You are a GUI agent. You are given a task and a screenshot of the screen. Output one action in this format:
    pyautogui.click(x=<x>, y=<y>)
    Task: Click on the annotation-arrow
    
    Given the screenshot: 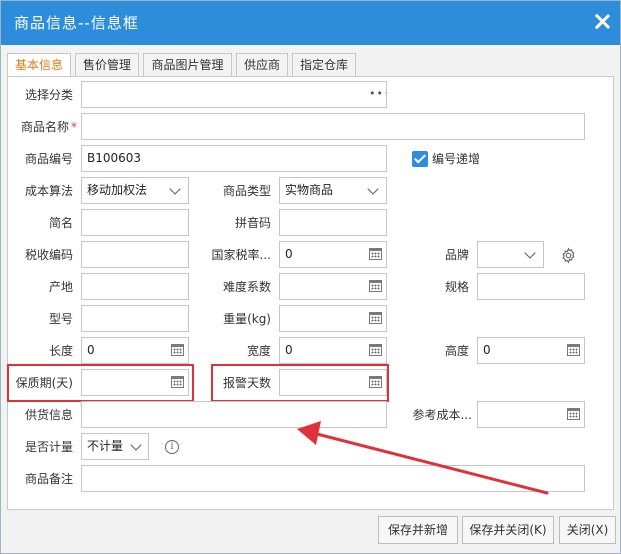 What is the action you would take?
    pyautogui.click(x=423, y=458)
    